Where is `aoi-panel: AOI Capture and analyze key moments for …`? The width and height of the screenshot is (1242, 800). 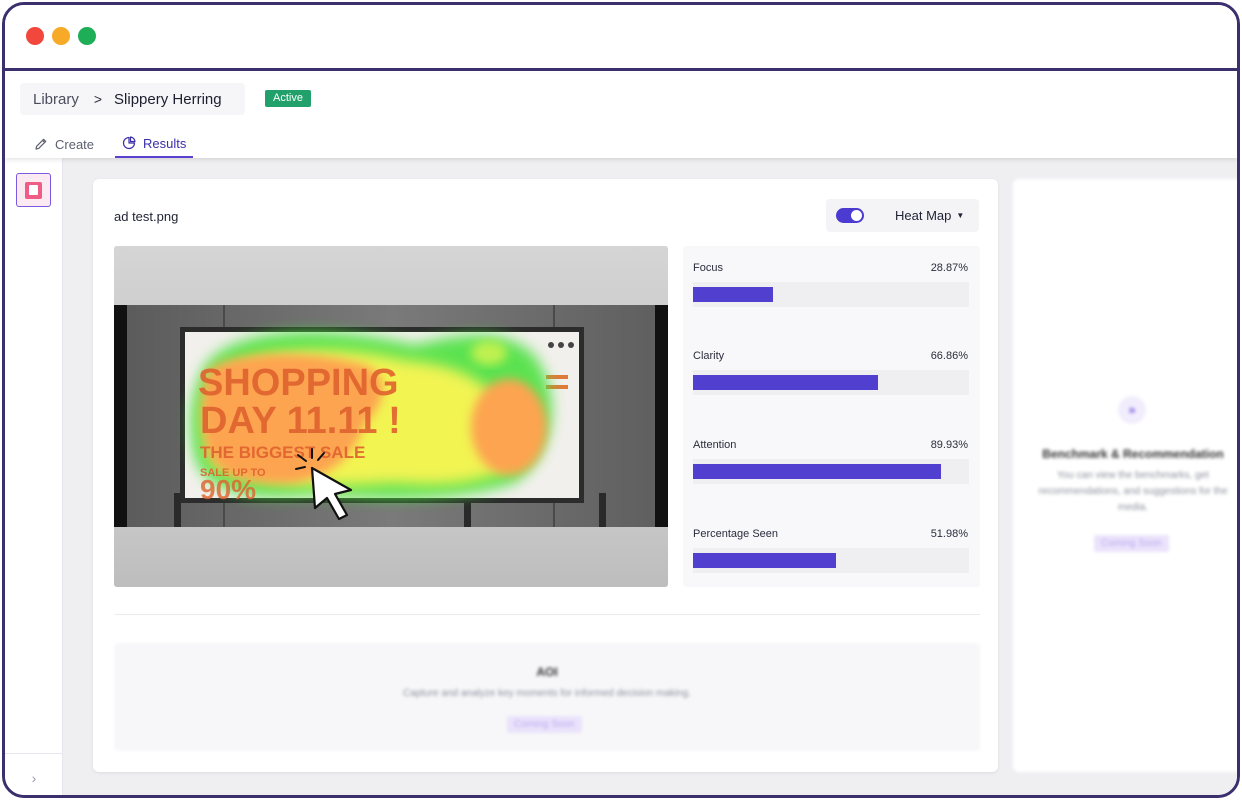
aoi-panel: AOI Capture and analyze key moments for … is located at coordinates (547, 697).